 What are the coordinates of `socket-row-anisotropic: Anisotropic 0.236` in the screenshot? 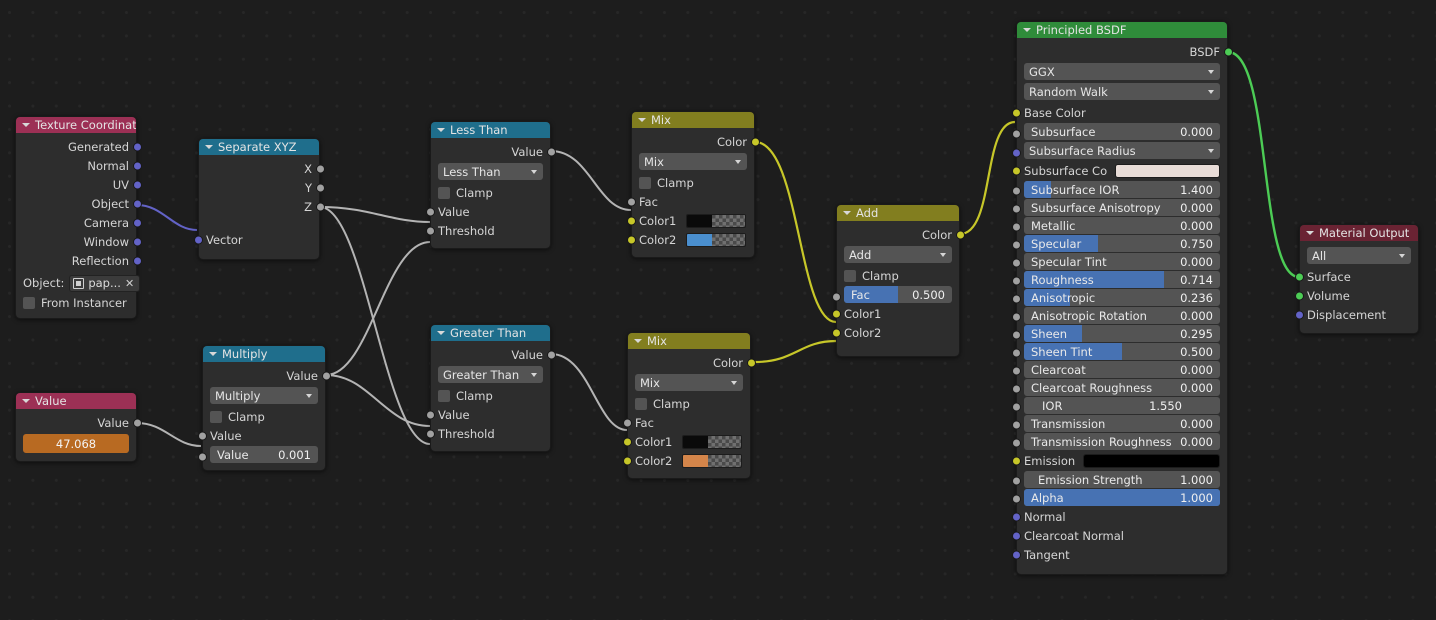 It's located at (1119, 297).